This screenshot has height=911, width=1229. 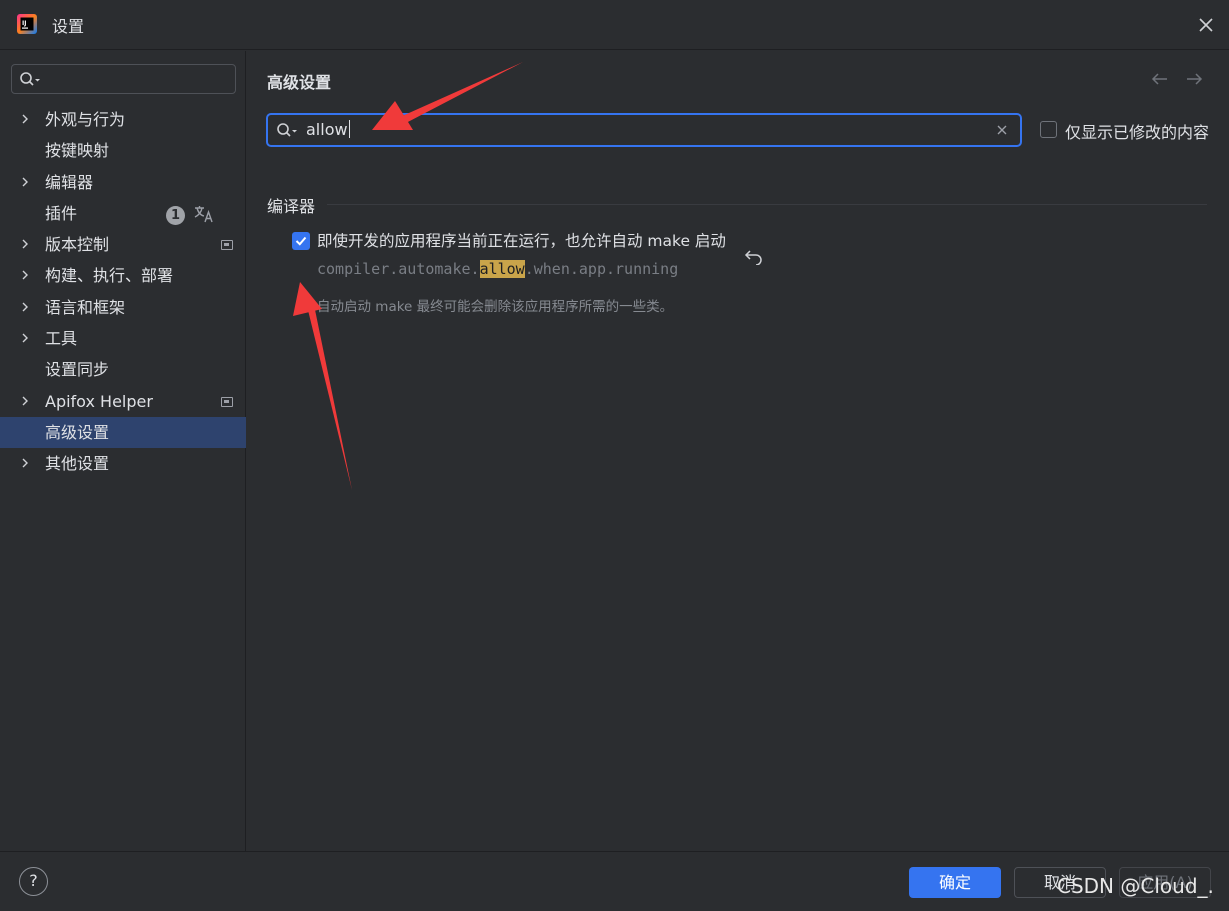 I want to click on history-nav-icons, so click(x=1179, y=79).